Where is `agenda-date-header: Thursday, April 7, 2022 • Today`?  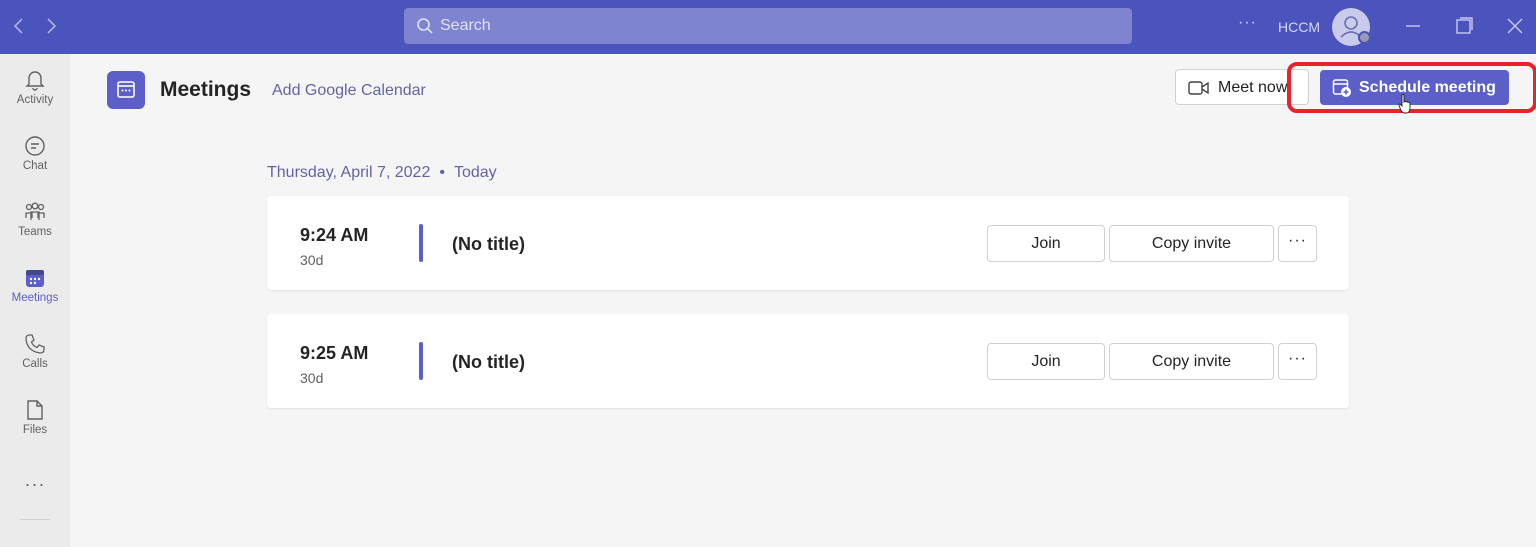
agenda-date-header: Thursday, April 7, 2022 • Today is located at coordinates (382, 173).